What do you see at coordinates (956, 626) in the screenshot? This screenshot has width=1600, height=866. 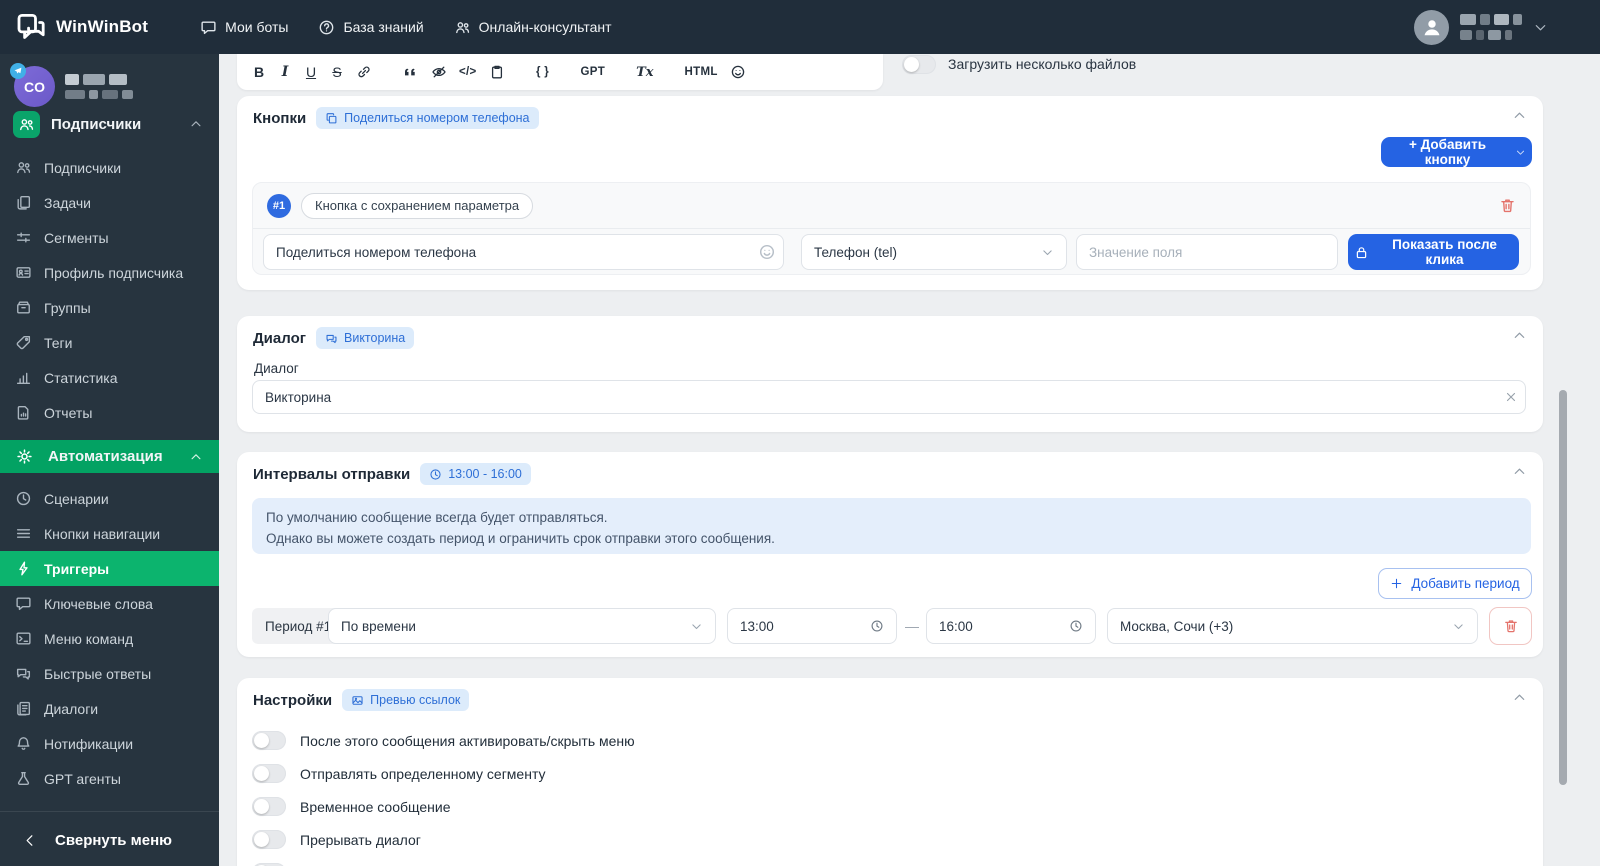 I see `time-to-value: 16:00` at bounding box center [956, 626].